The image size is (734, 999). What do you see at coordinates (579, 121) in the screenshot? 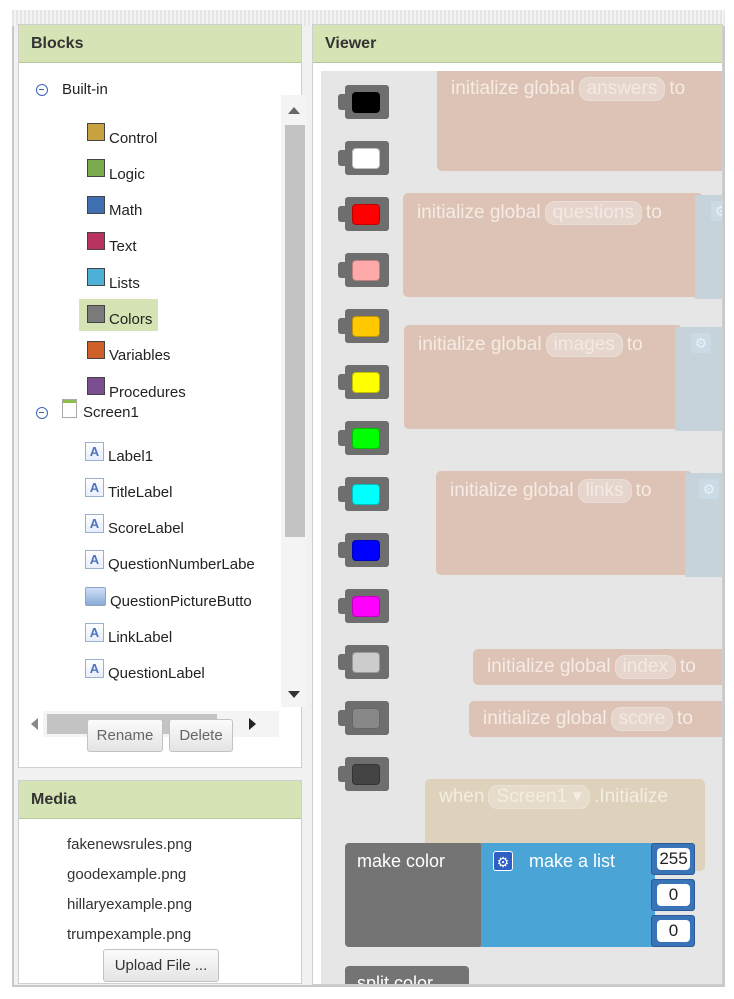
I see `ghost-block-answers: initialize global answers to` at bounding box center [579, 121].